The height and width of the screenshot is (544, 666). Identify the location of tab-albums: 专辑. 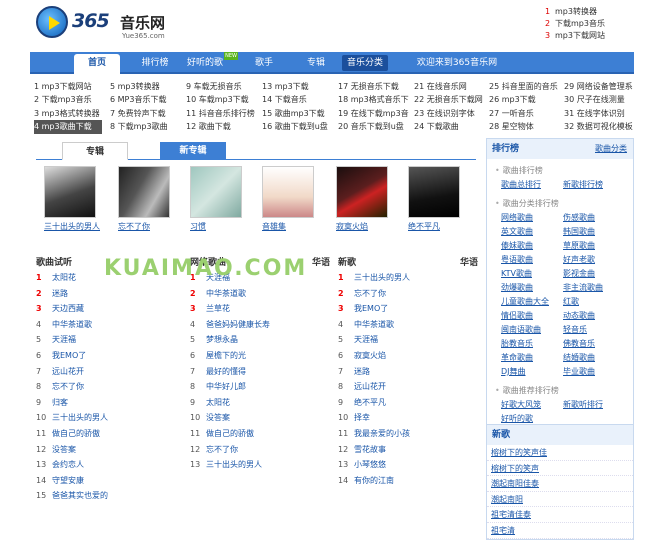
(95, 151).